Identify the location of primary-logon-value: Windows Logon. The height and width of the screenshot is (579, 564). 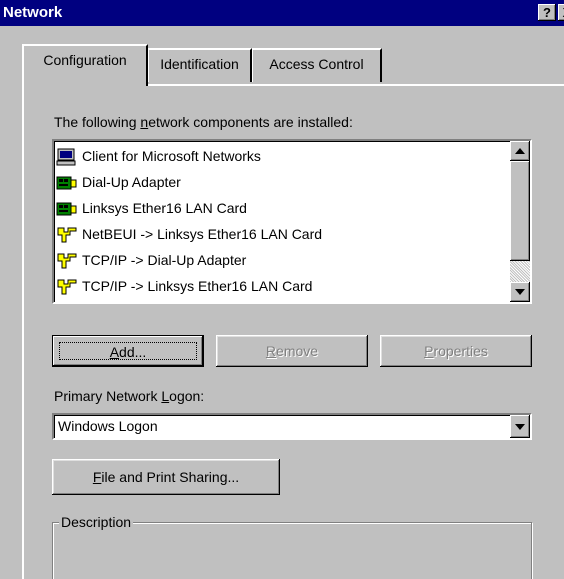
(108, 426).